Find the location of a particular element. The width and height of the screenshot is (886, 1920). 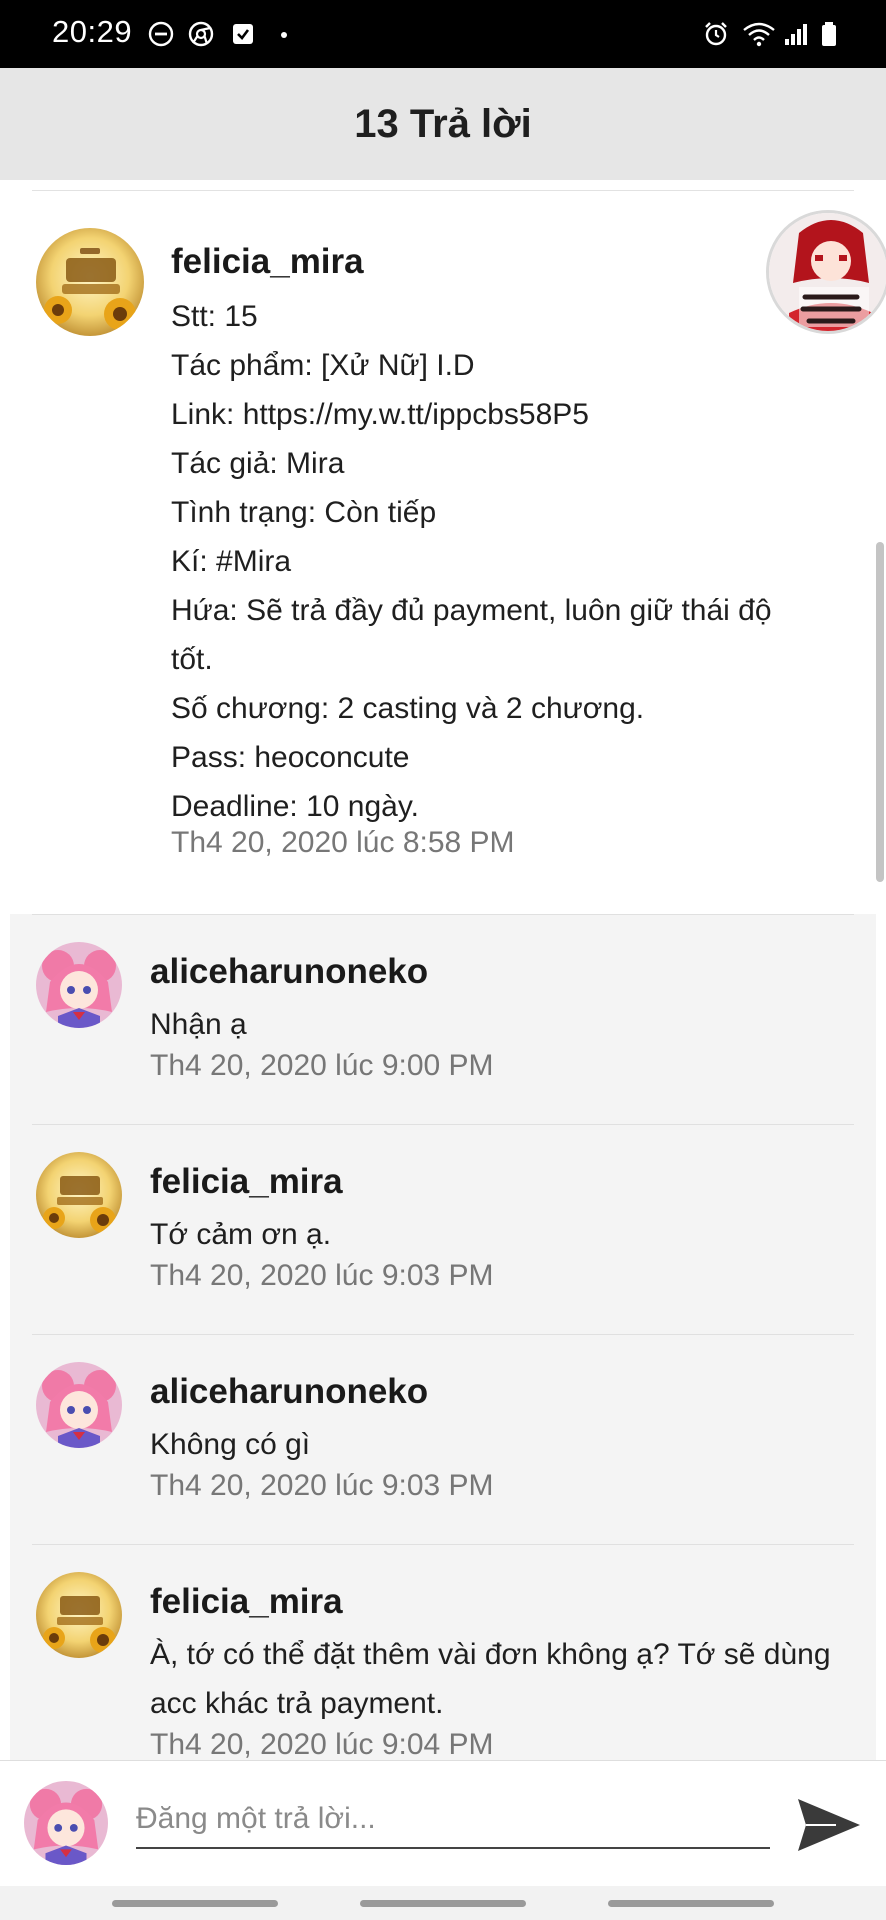

header: 13 Trả lời is located at coordinates (443, 124).